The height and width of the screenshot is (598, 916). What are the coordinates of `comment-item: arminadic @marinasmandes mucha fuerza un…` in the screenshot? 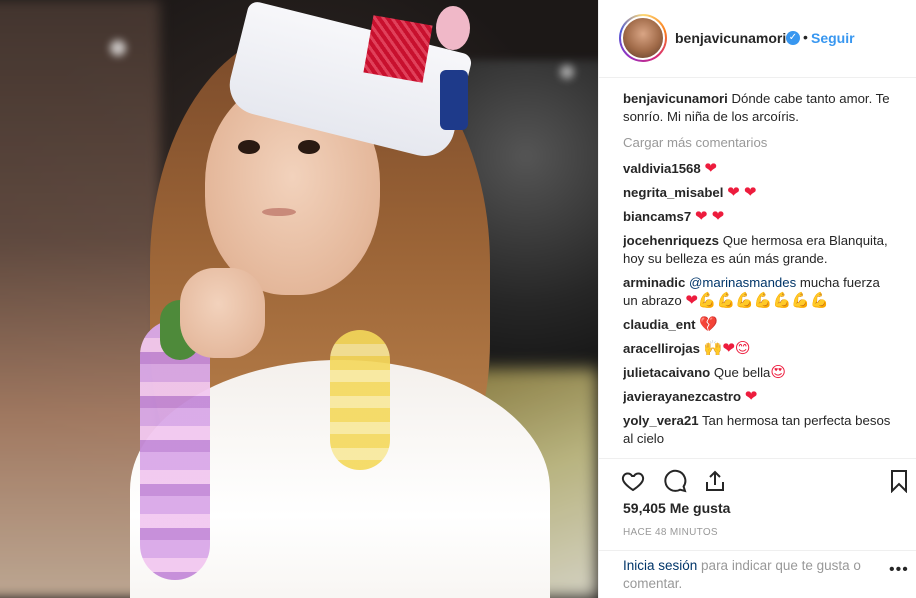 It's located at (759, 292).